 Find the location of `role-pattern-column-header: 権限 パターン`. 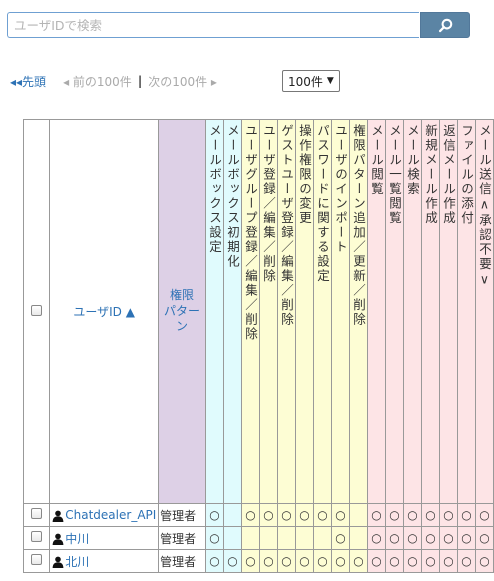

role-pattern-column-header: 権限 パターン is located at coordinates (182, 311).